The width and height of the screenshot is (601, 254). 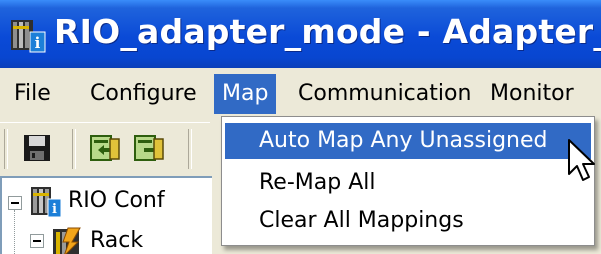 I want to click on tree-item-rio-config: RIO Conf, so click(x=116, y=200).